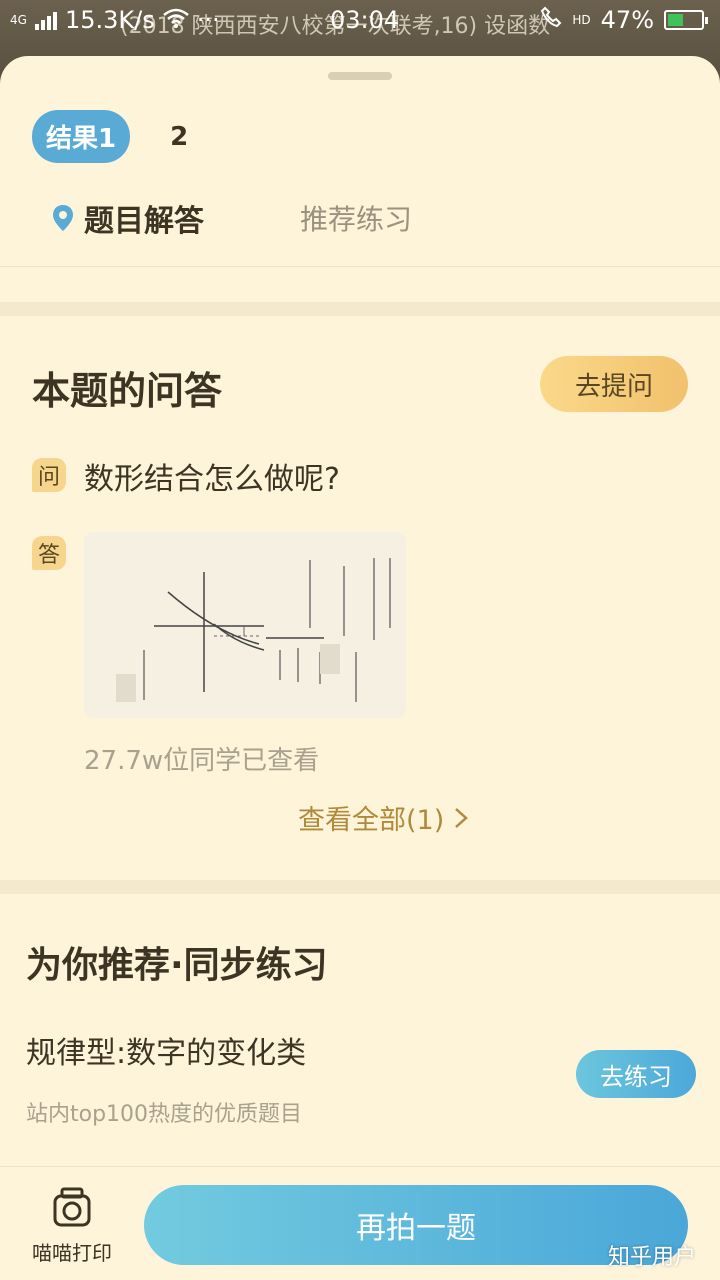  Describe the element at coordinates (177, 965) in the screenshot. I see `recommend-title: 为你推荐·同步练习` at that location.